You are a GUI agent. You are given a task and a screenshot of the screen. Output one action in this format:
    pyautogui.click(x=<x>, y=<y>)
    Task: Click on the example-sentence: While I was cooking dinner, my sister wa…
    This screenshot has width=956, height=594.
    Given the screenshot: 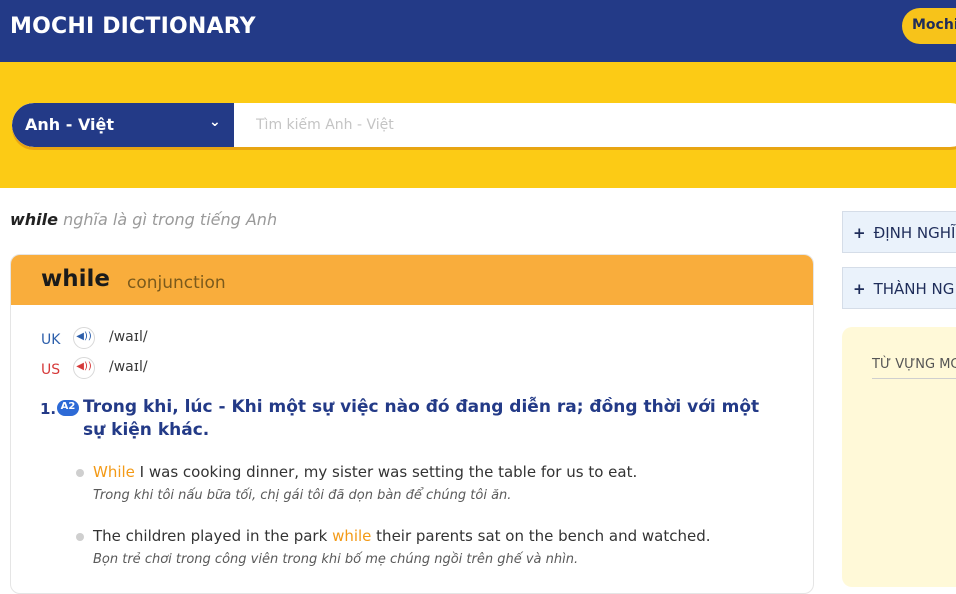 What is the action you would take?
    pyautogui.click(x=443, y=472)
    